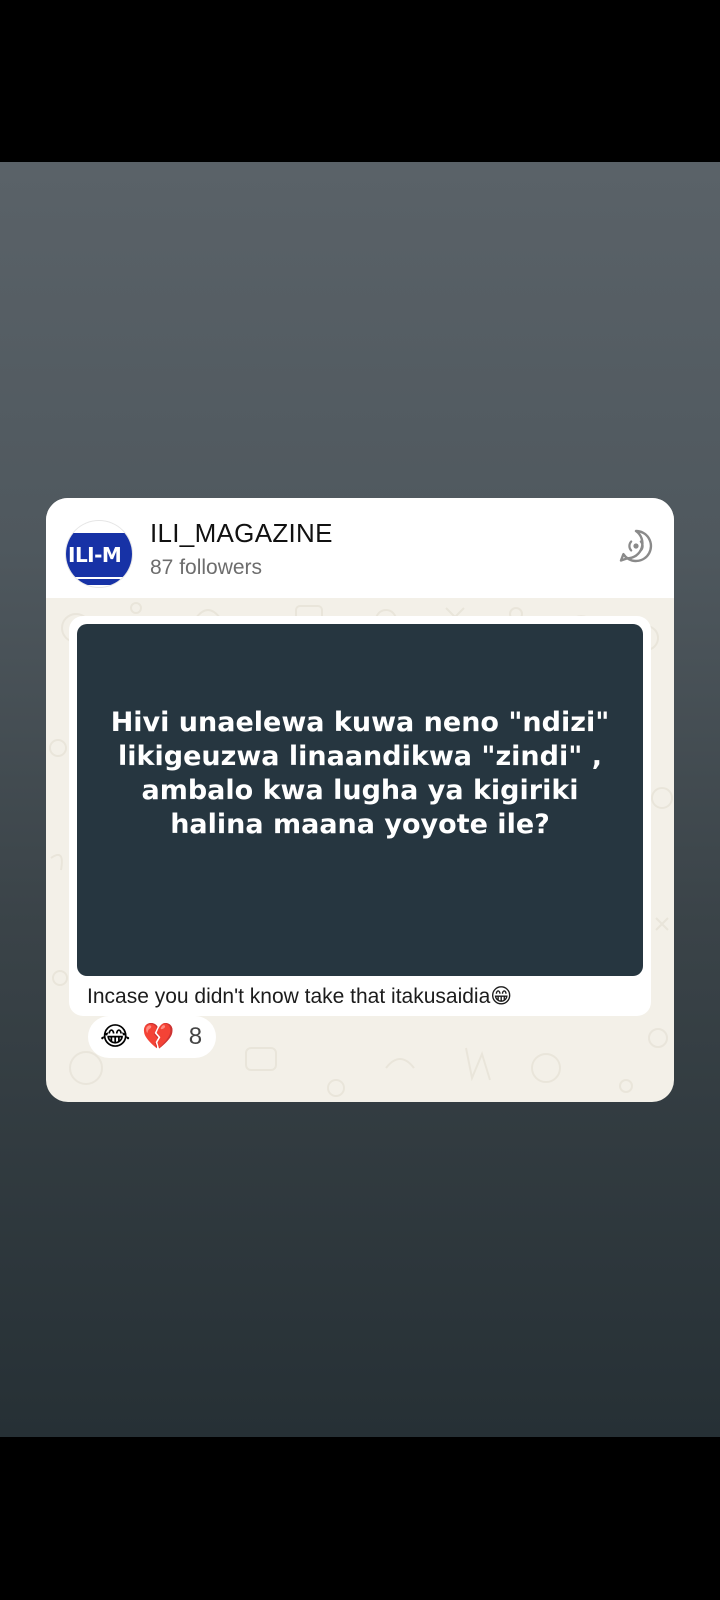  Describe the element at coordinates (360, 1518) in the screenshot. I see `navigation-bar-area` at that location.